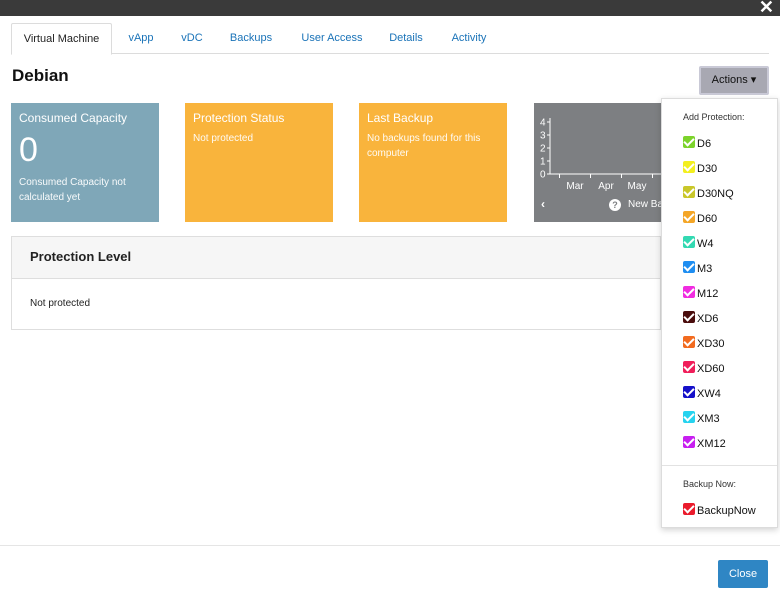 The width and height of the screenshot is (780, 600). I want to click on new-backup-link: New Ba, so click(645, 204).